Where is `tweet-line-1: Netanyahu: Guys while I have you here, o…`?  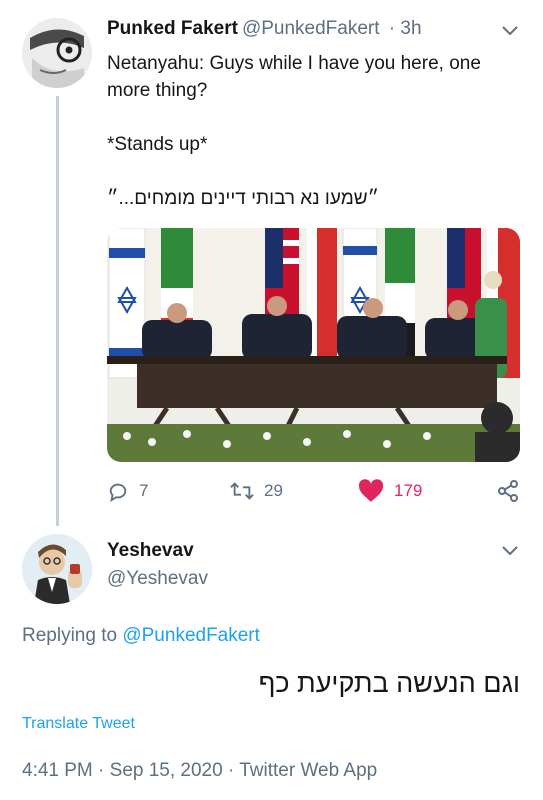
tweet-line-1: Netanyahu: Guys while I have you here, o… is located at coordinates (294, 77).